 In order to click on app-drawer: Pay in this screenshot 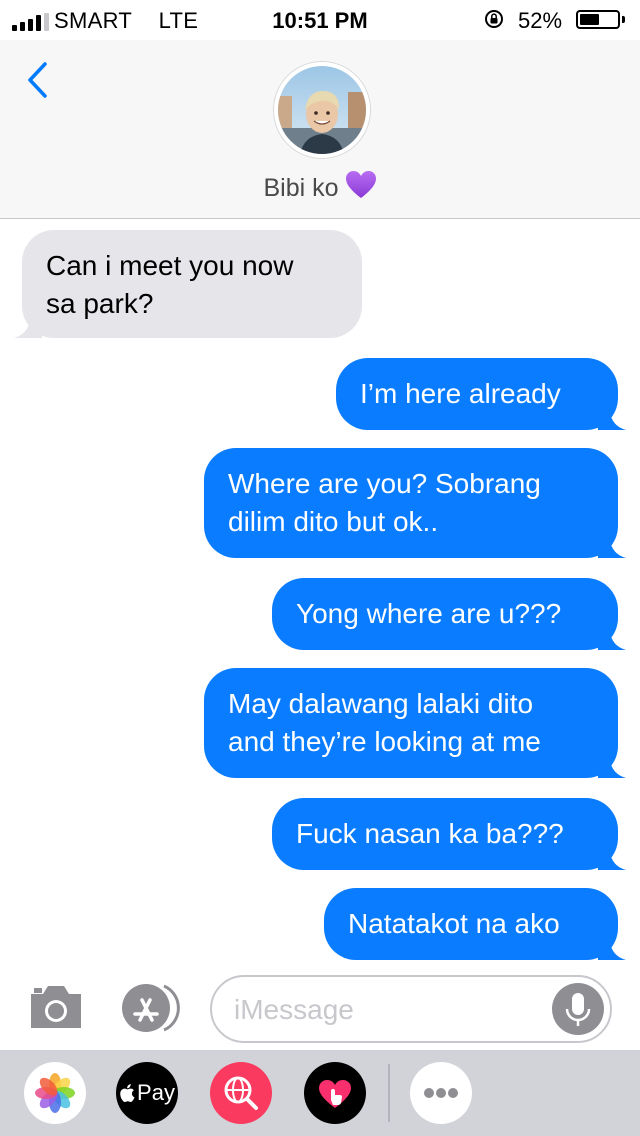, I will do `click(320, 1093)`.